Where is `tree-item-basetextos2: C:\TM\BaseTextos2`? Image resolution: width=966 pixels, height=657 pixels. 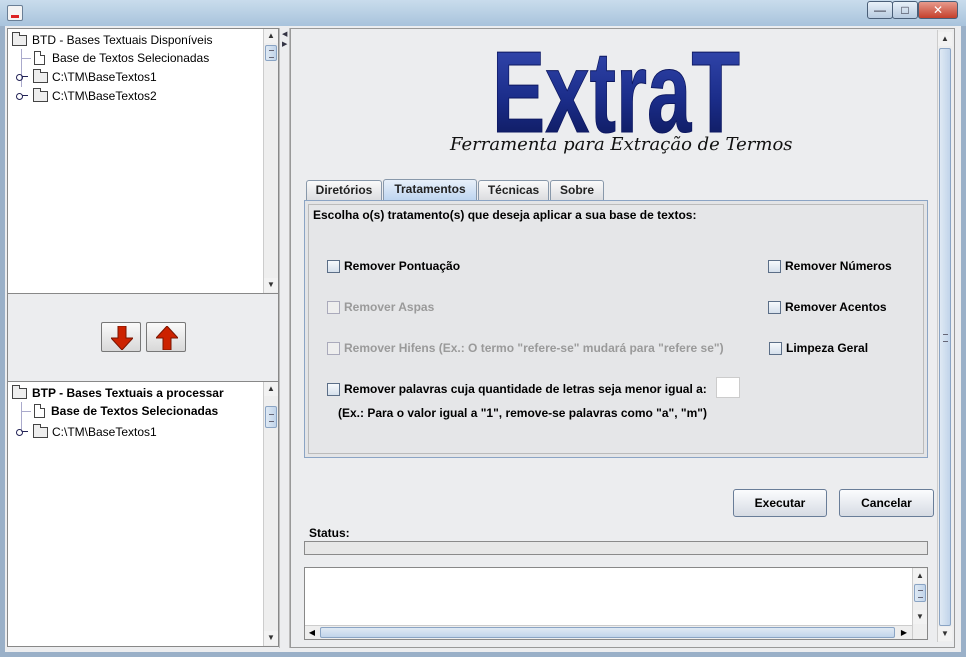 tree-item-basetextos2: C:\TM\BaseTextos2 is located at coordinates (134, 96).